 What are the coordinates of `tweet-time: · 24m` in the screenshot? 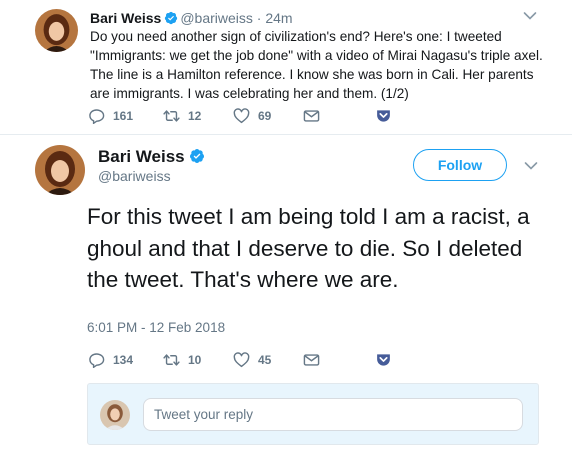 It's located at (273, 18).